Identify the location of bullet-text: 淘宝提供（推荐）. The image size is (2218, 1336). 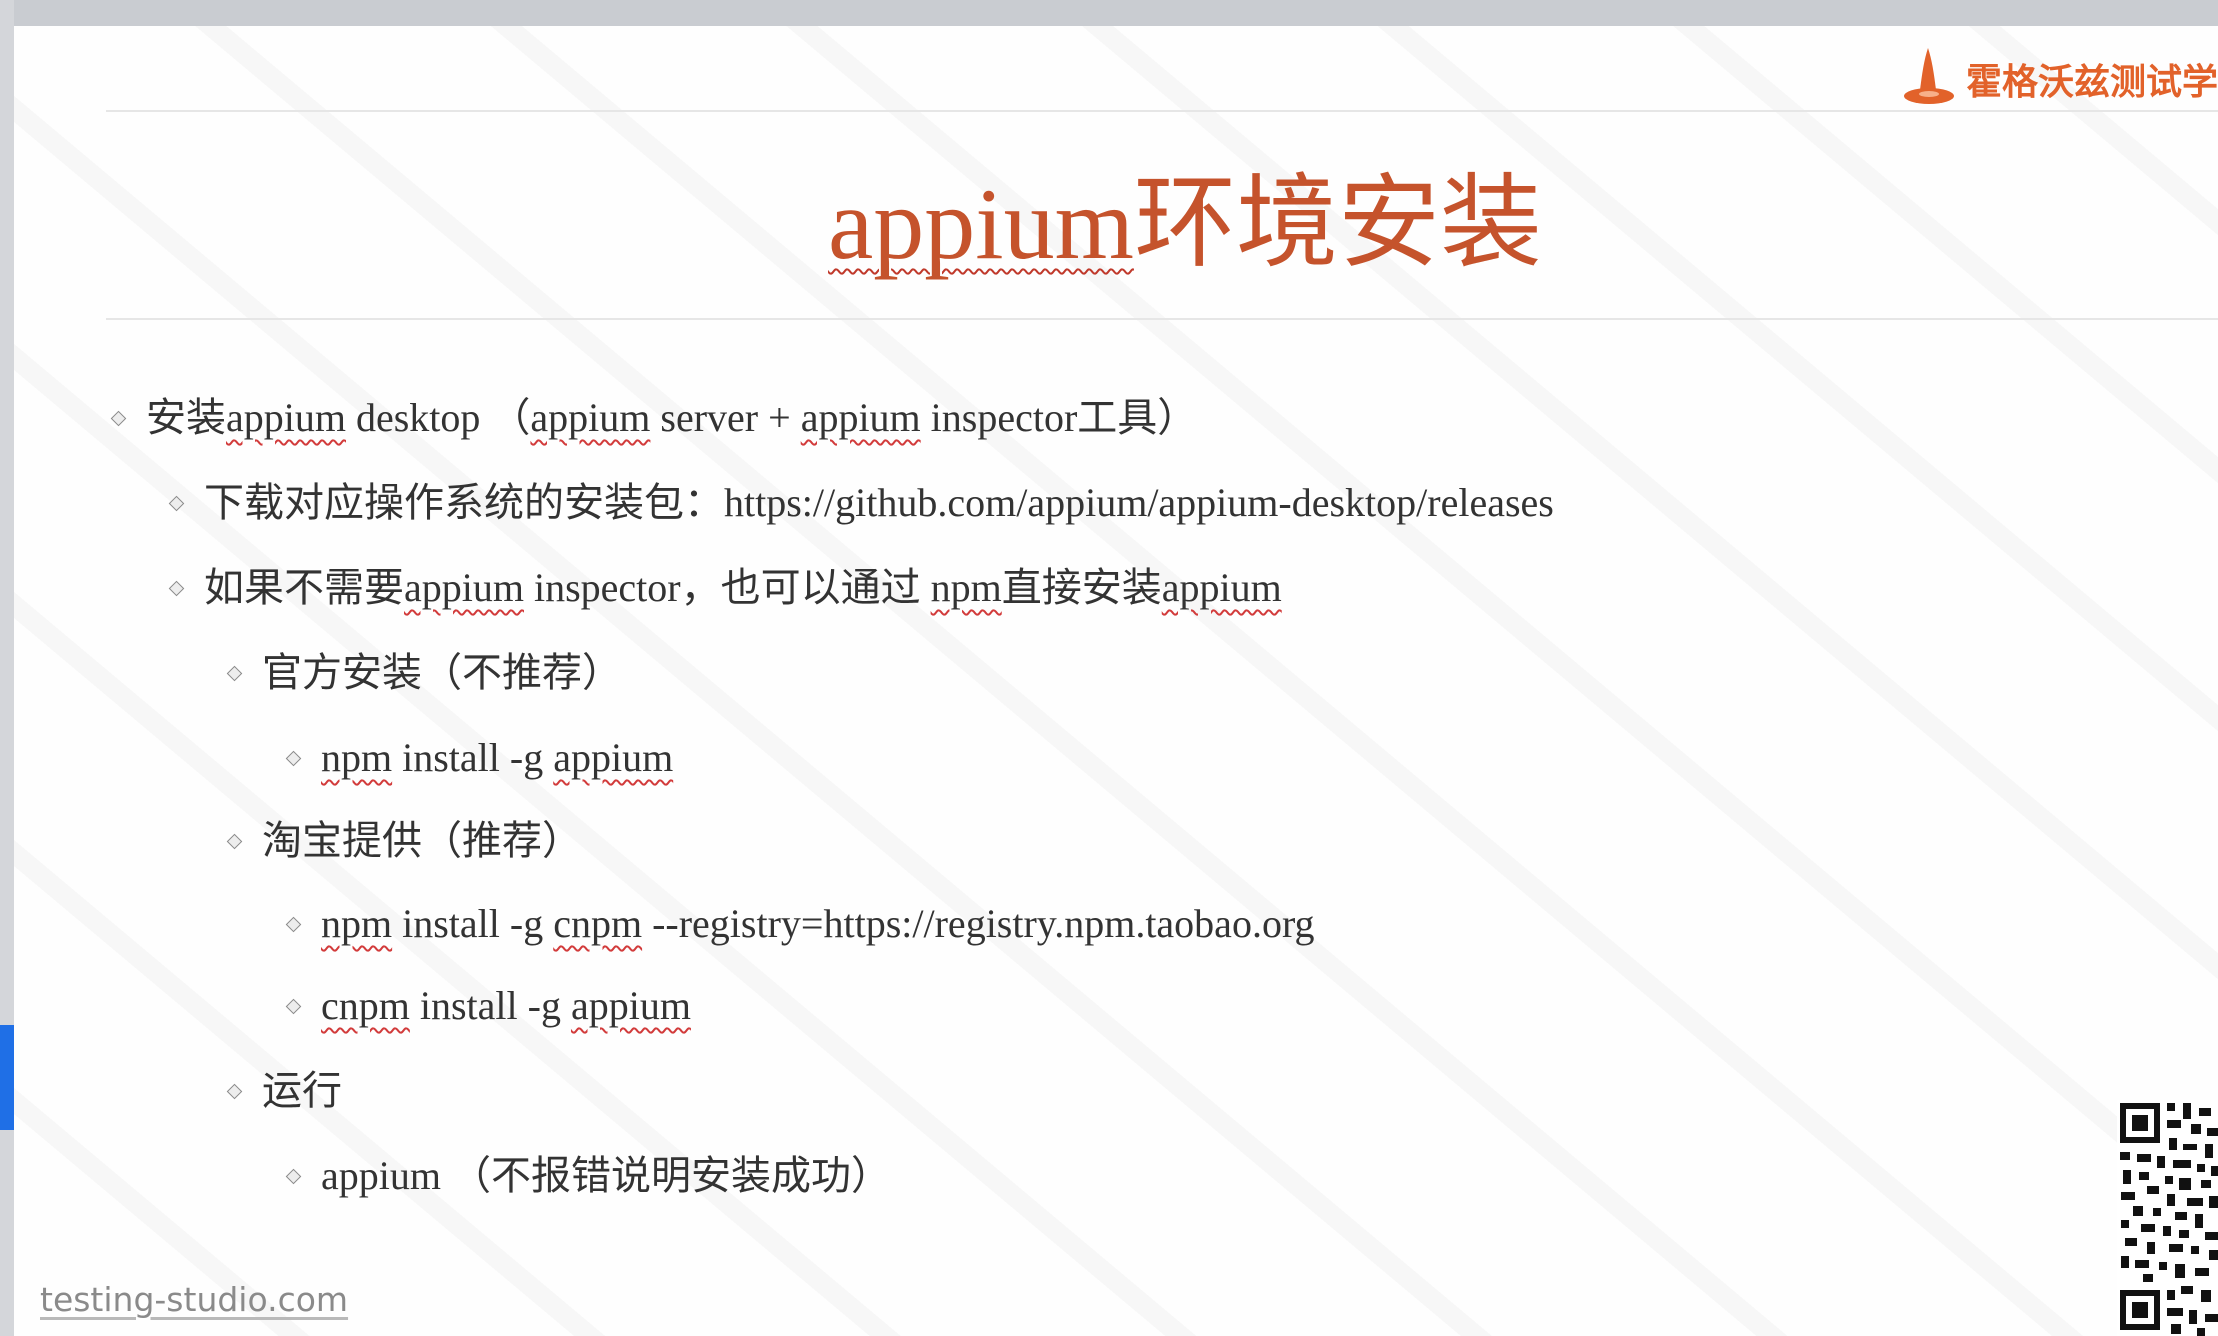
(422, 841).